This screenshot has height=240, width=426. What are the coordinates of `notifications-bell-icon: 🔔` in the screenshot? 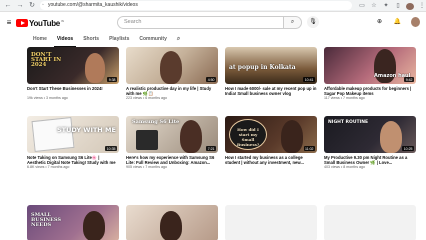 It's located at (397, 22).